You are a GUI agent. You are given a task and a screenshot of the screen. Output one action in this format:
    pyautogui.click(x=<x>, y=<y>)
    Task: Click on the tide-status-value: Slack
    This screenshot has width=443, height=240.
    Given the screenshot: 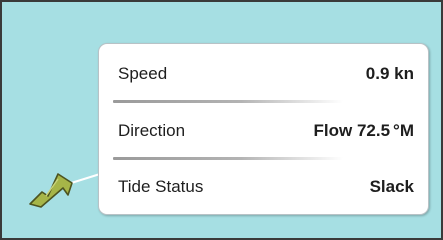 What is the action you would take?
    pyautogui.click(x=391, y=186)
    